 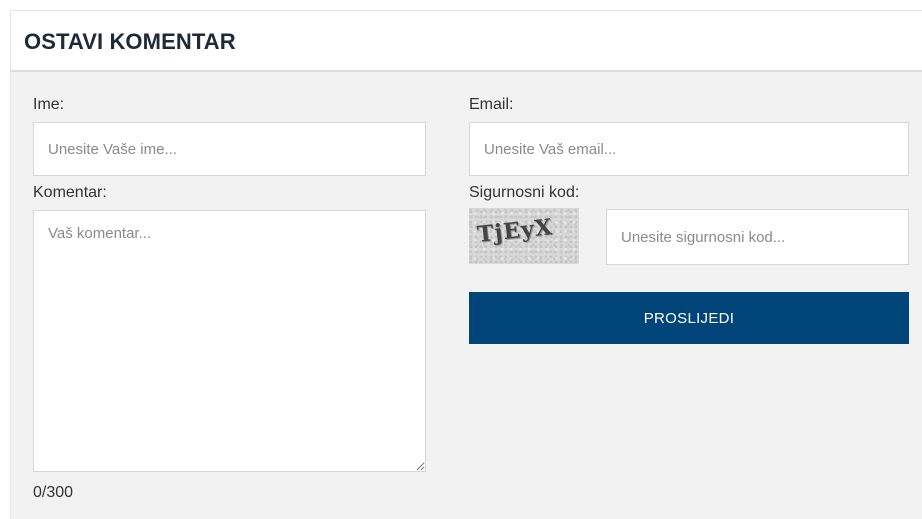 What do you see at coordinates (515, 231) in the screenshot?
I see `captcha-image-text: TjEyX` at bounding box center [515, 231].